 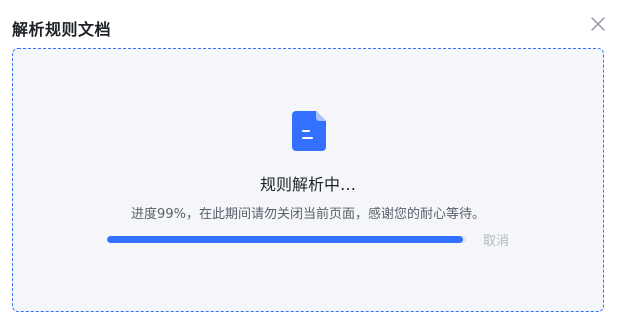 What do you see at coordinates (496, 239) in the screenshot?
I see `cancel-button: 取消` at bounding box center [496, 239].